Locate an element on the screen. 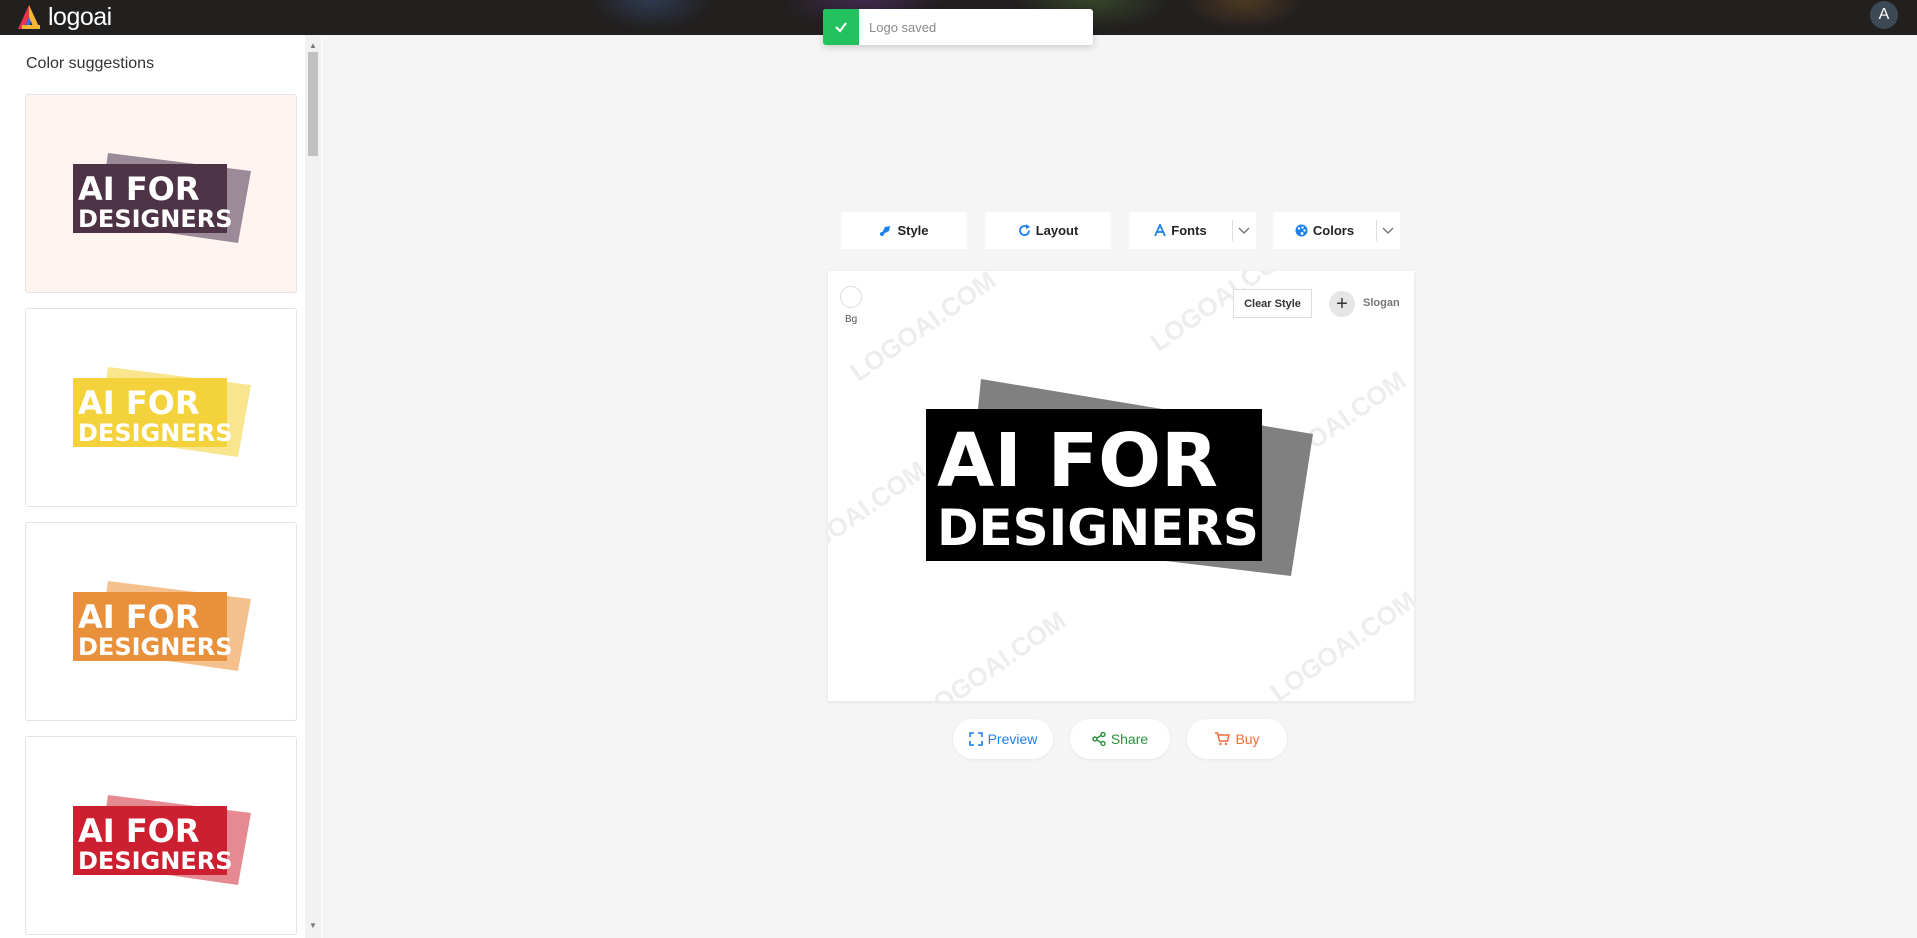  style-button: Style is located at coordinates (904, 230).